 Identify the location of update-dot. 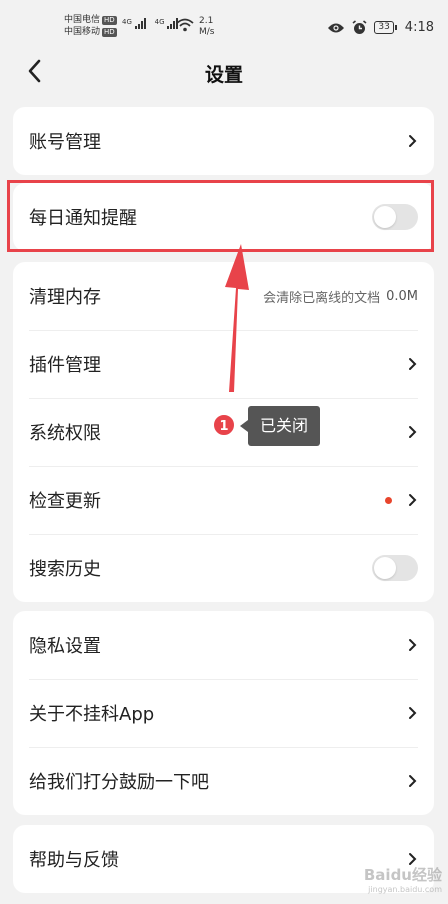
(388, 500).